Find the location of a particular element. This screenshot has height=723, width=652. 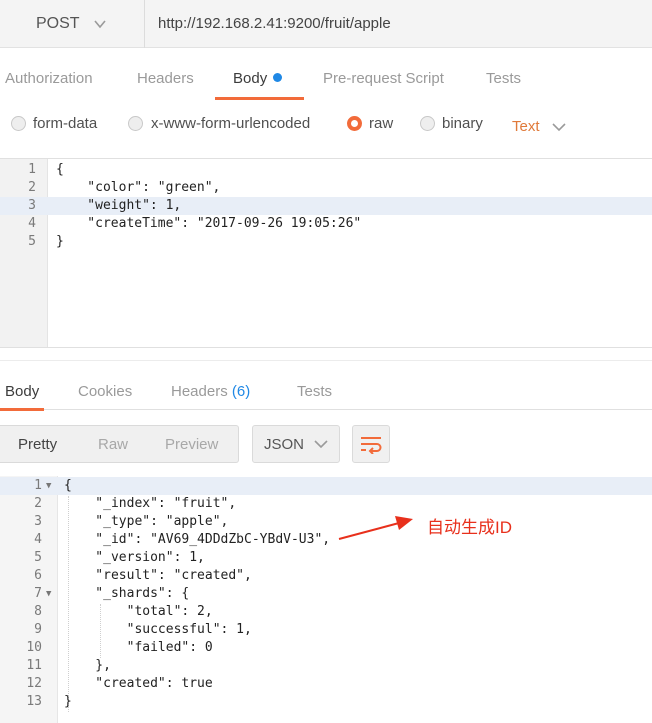

active-response-tab-indicator is located at coordinates (22, 409).